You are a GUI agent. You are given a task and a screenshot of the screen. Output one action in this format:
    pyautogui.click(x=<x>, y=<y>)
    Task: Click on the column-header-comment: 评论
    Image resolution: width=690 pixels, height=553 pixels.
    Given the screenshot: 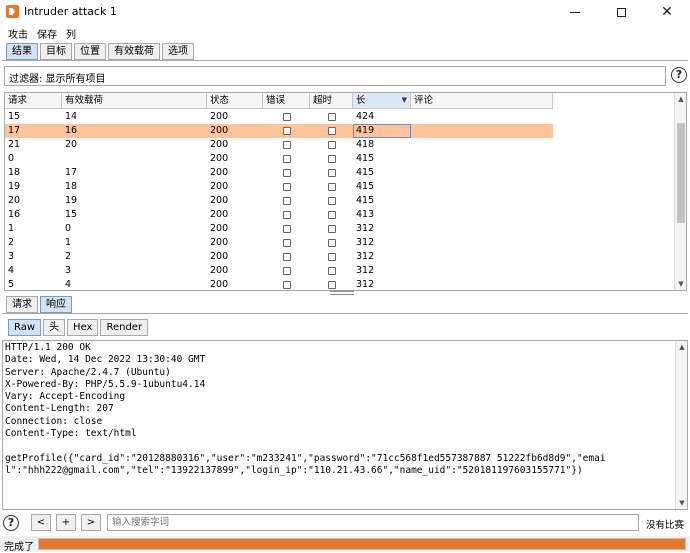 What is the action you would take?
    pyautogui.click(x=482, y=101)
    